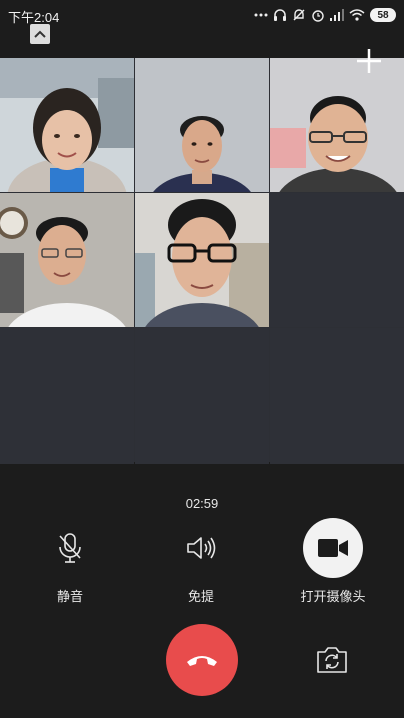 Image resolution: width=404 pixels, height=718 pixels. I want to click on speaker-icon-wrap, so click(201, 548).